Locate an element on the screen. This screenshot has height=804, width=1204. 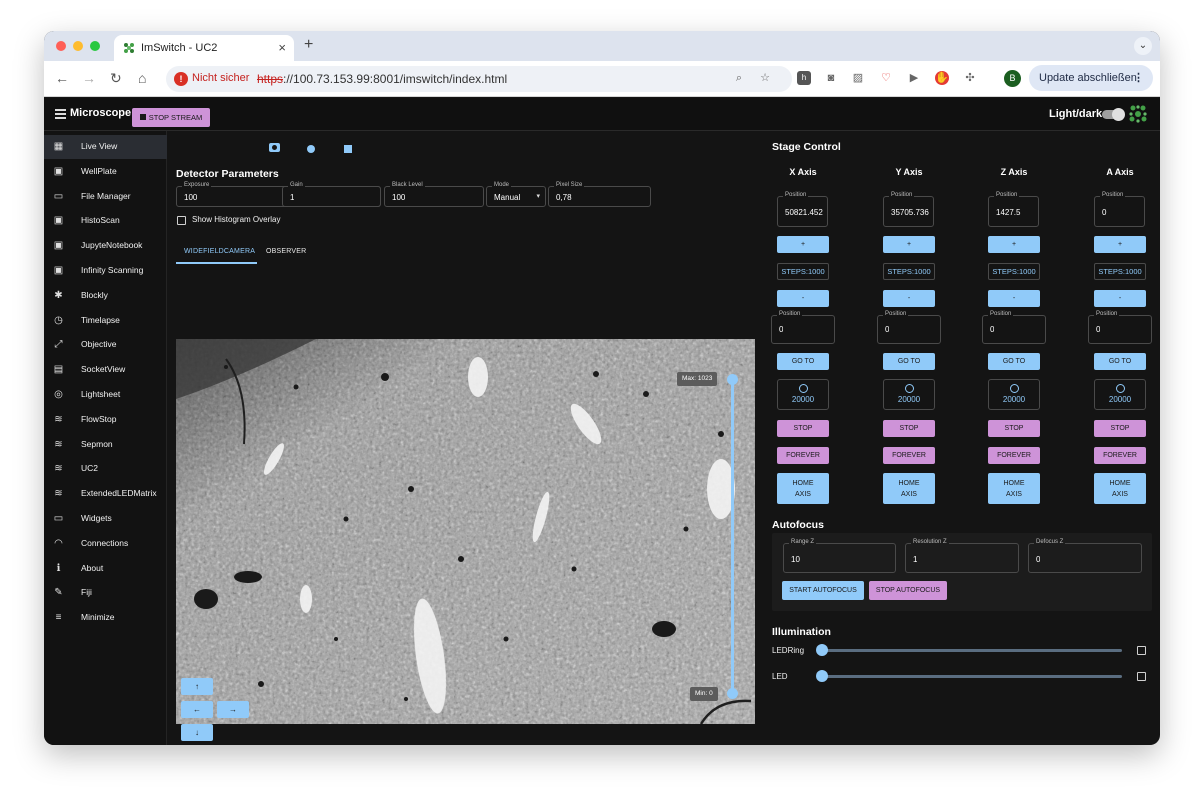
home-icon: ⌂ is located at coordinates (142, 78).